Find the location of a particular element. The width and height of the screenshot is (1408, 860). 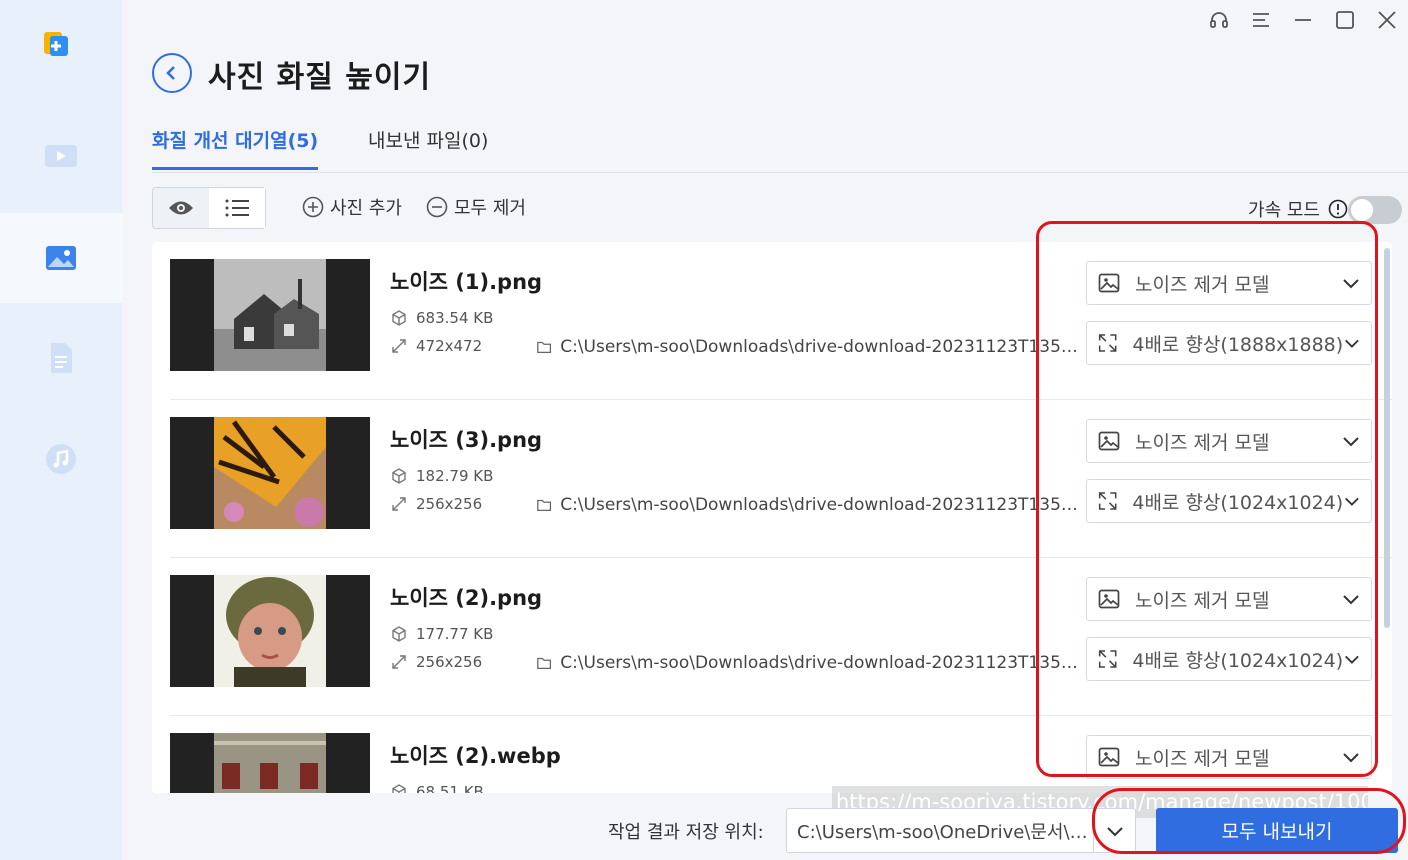

sidebar-item-video is located at coordinates (61, 156).